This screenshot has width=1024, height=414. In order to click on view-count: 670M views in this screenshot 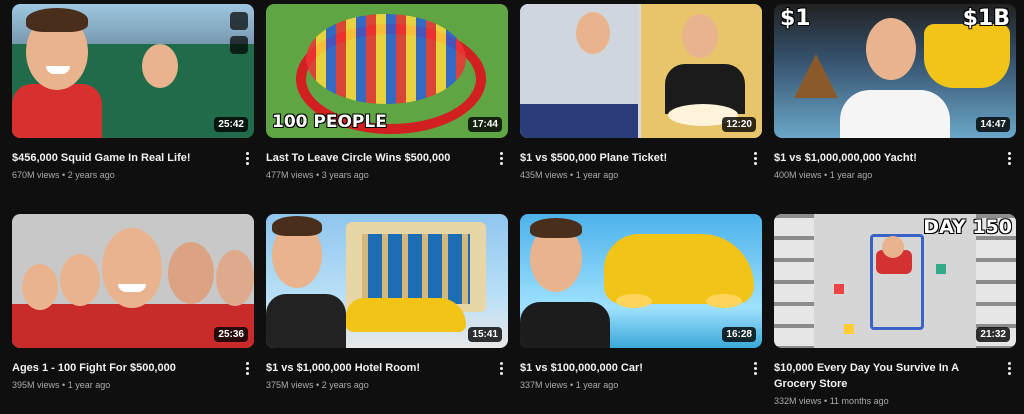, I will do `click(36, 175)`.